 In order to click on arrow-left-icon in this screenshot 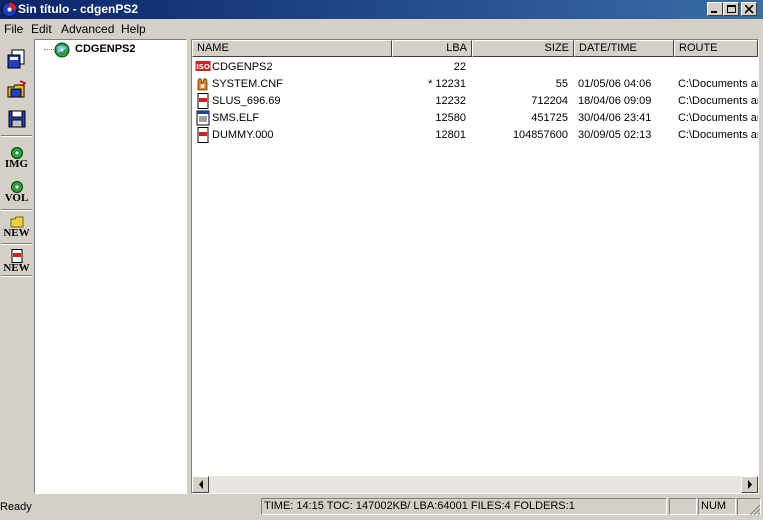, I will do `click(201, 484)`.